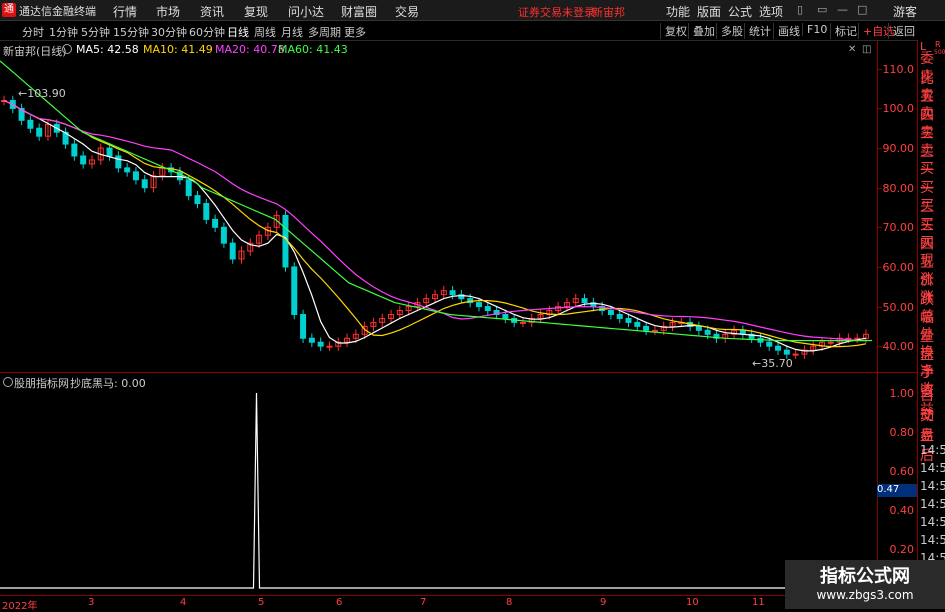  I want to click on button-multi-stock: 多股, so click(731, 31).